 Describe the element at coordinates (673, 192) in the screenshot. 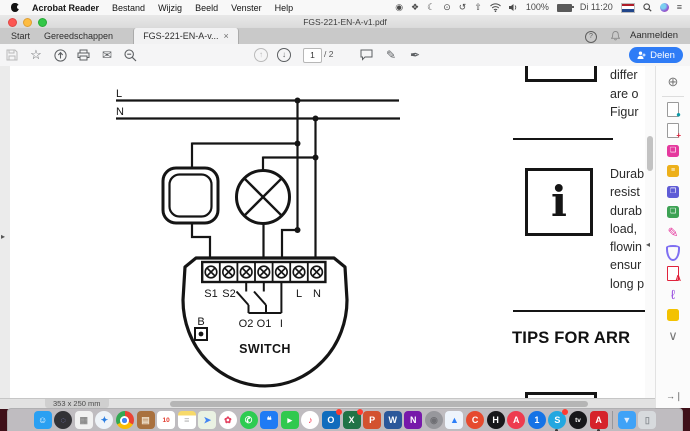

I see `combine-files-icon: ❐` at that location.